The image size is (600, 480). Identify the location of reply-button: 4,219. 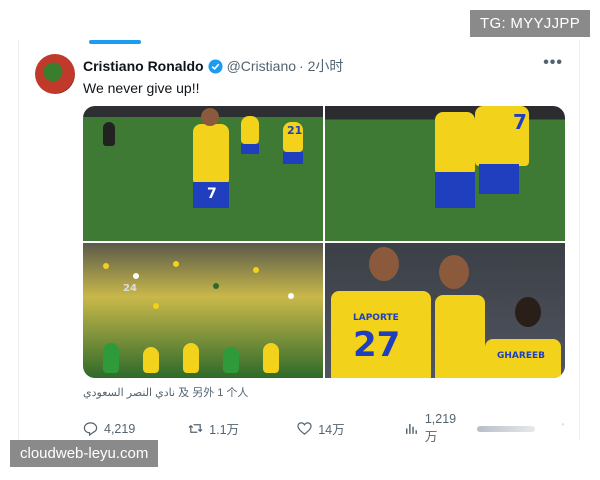
(135, 428).